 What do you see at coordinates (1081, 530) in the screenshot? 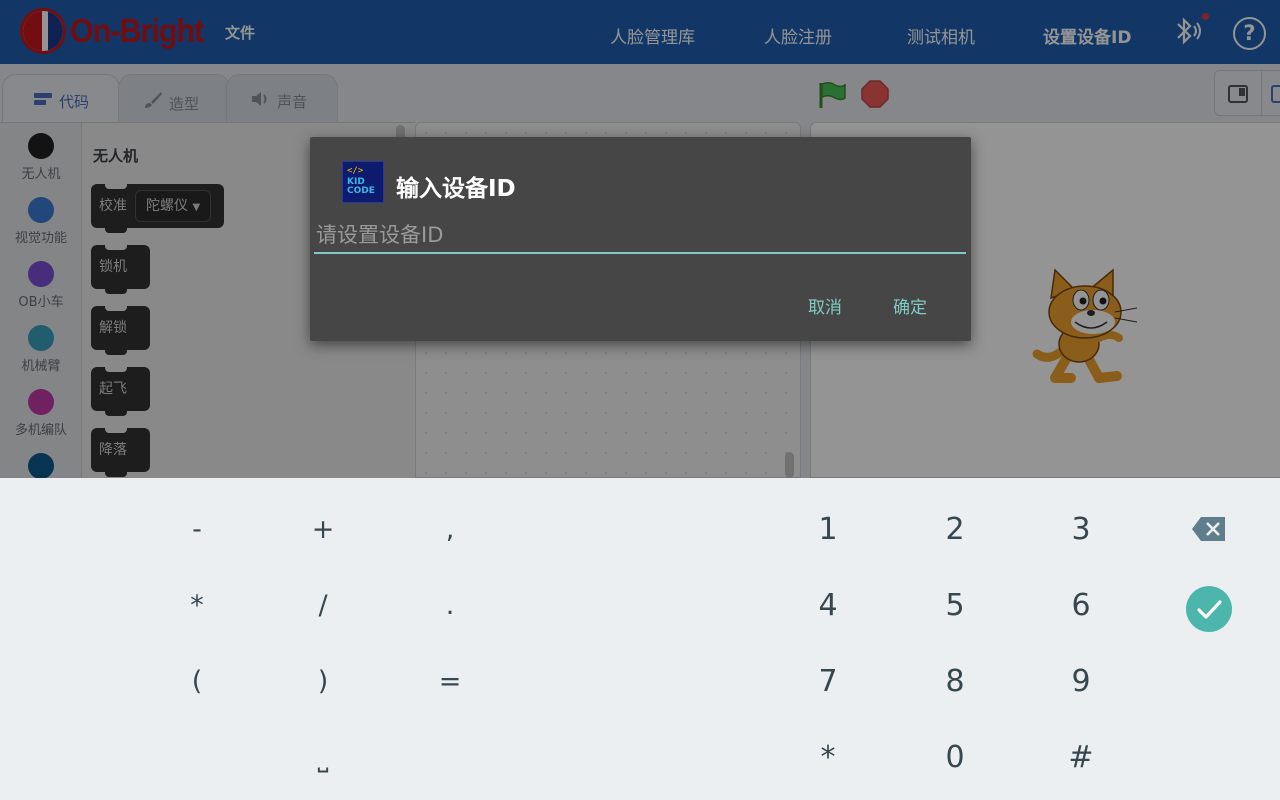
I see `key-3: 3` at bounding box center [1081, 530].